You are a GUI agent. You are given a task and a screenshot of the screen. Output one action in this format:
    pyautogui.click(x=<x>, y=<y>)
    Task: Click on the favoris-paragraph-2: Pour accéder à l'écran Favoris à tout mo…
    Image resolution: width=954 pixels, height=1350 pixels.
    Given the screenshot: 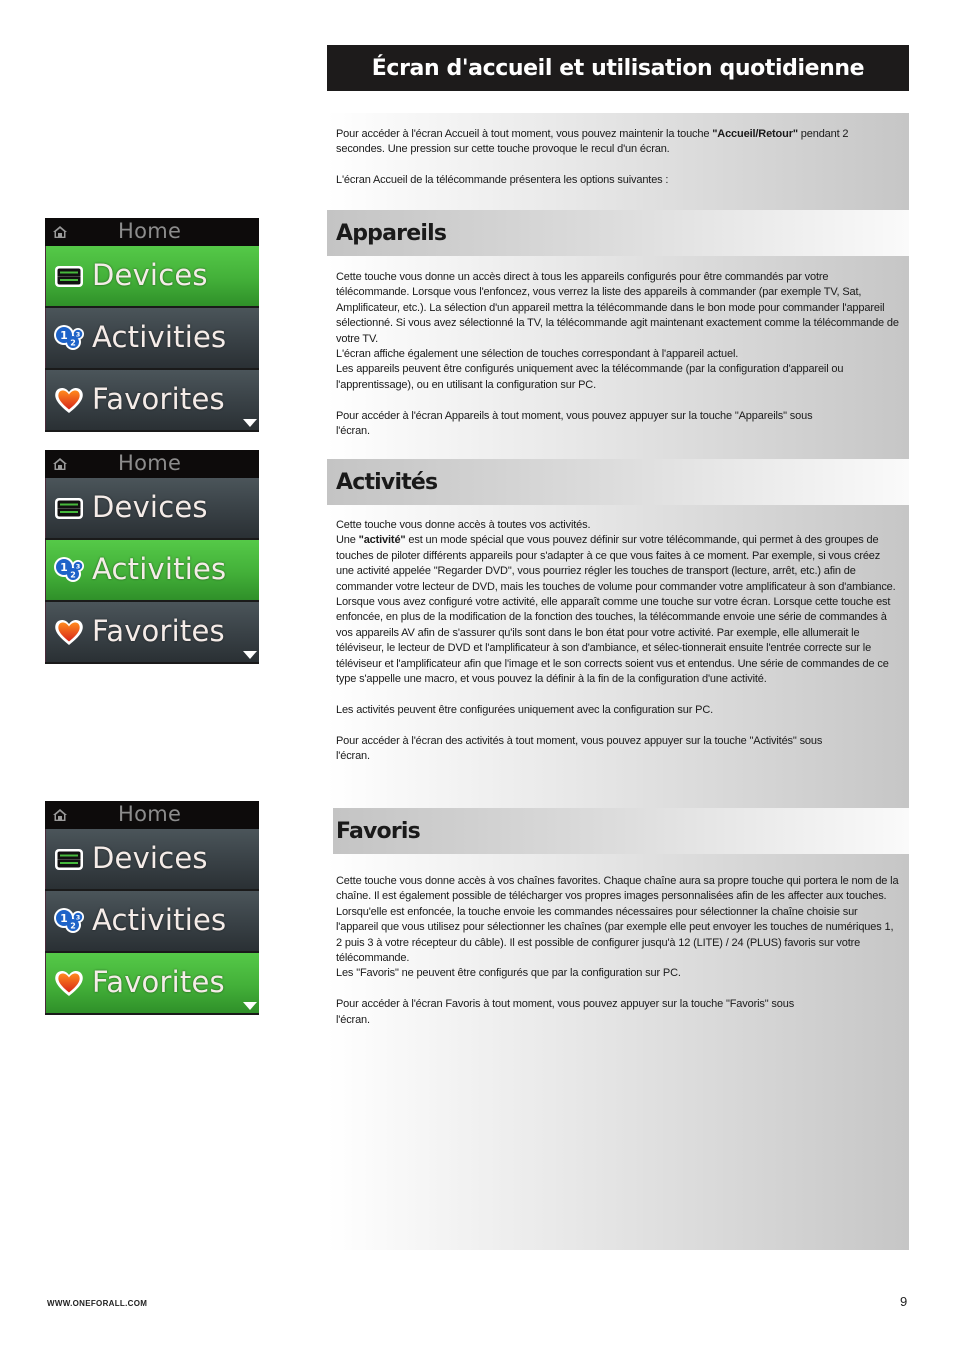 What is the action you would take?
    pyautogui.click(x=565, y=1012)
    